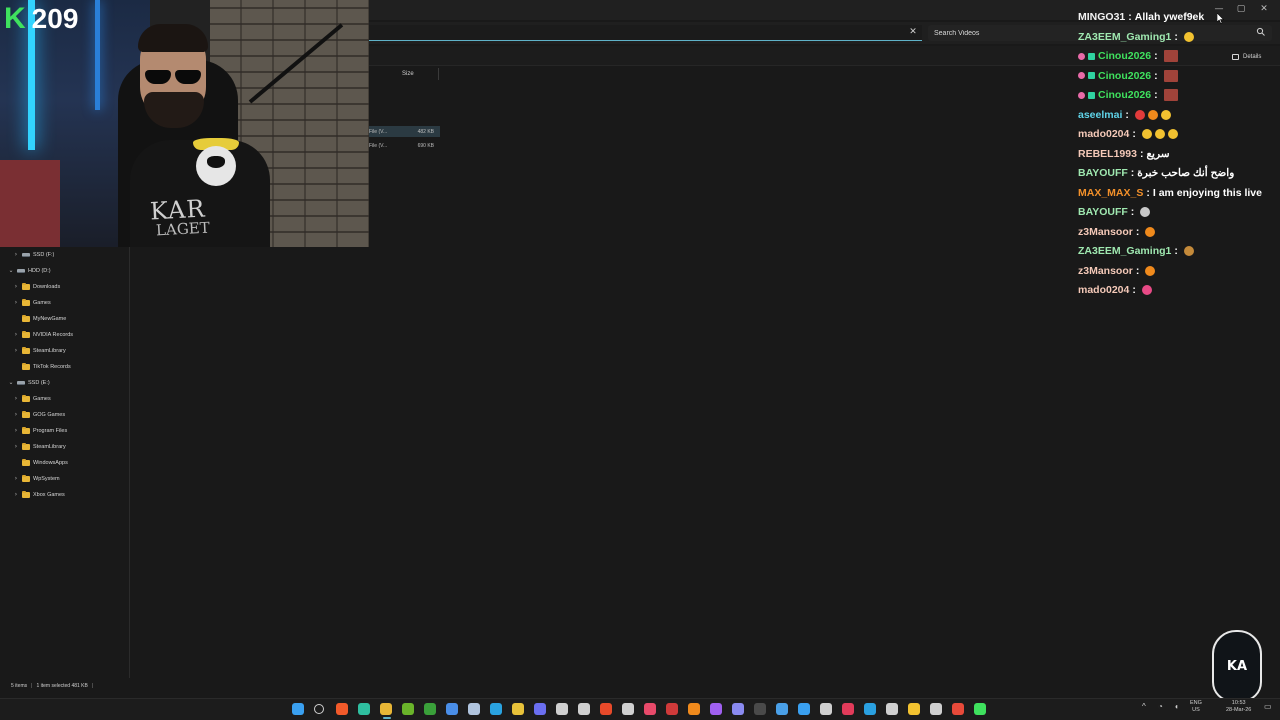 The width and height of the screenshot is (1280, 720). What do you see at coordinates (1268, 707) in the screenshot?
I see `notification-icon: ▭` at bounding box center [1268, 707].